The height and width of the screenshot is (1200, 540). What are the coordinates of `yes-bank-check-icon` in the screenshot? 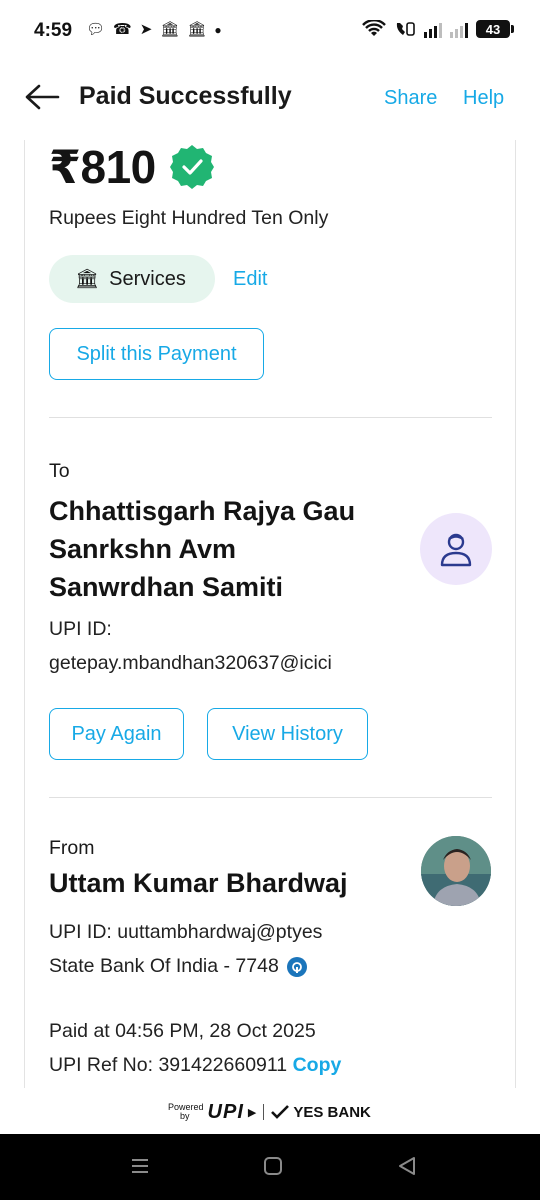 It's located at (280, 1112).